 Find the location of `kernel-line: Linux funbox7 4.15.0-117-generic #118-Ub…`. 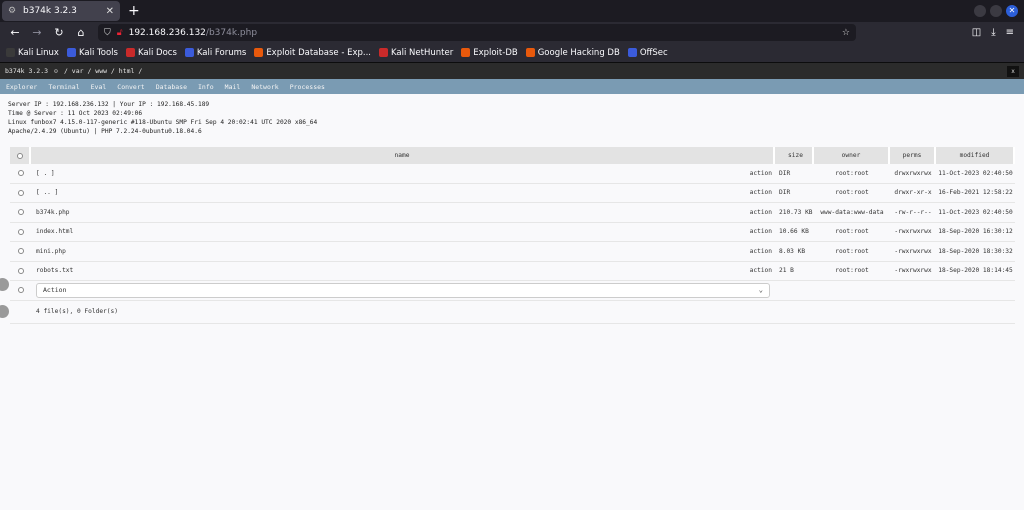

kernel-line: Linux funbox7 4.15.0-117-generic #118-Ub… is located at coordinates (163, 122).